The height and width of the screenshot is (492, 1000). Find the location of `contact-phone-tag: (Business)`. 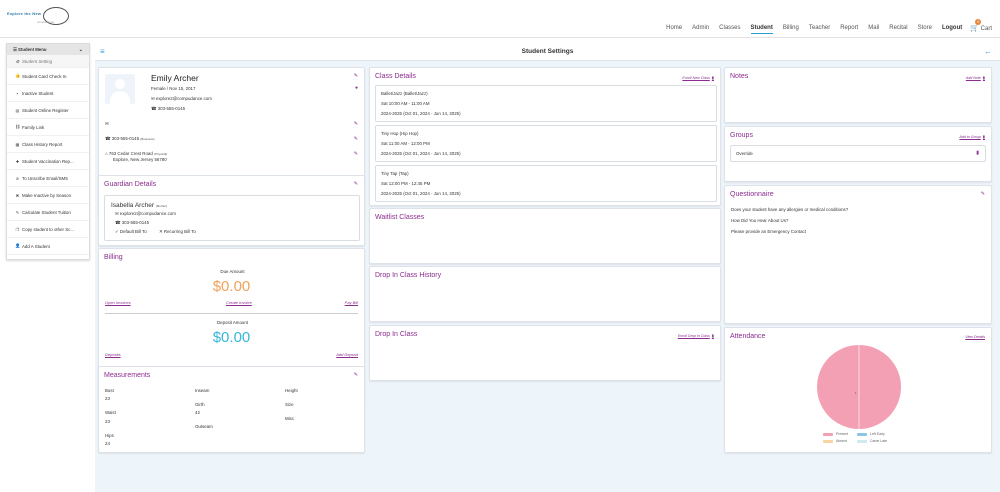

contact-phone-tag: (Business) is located at coordinates (147, 139).